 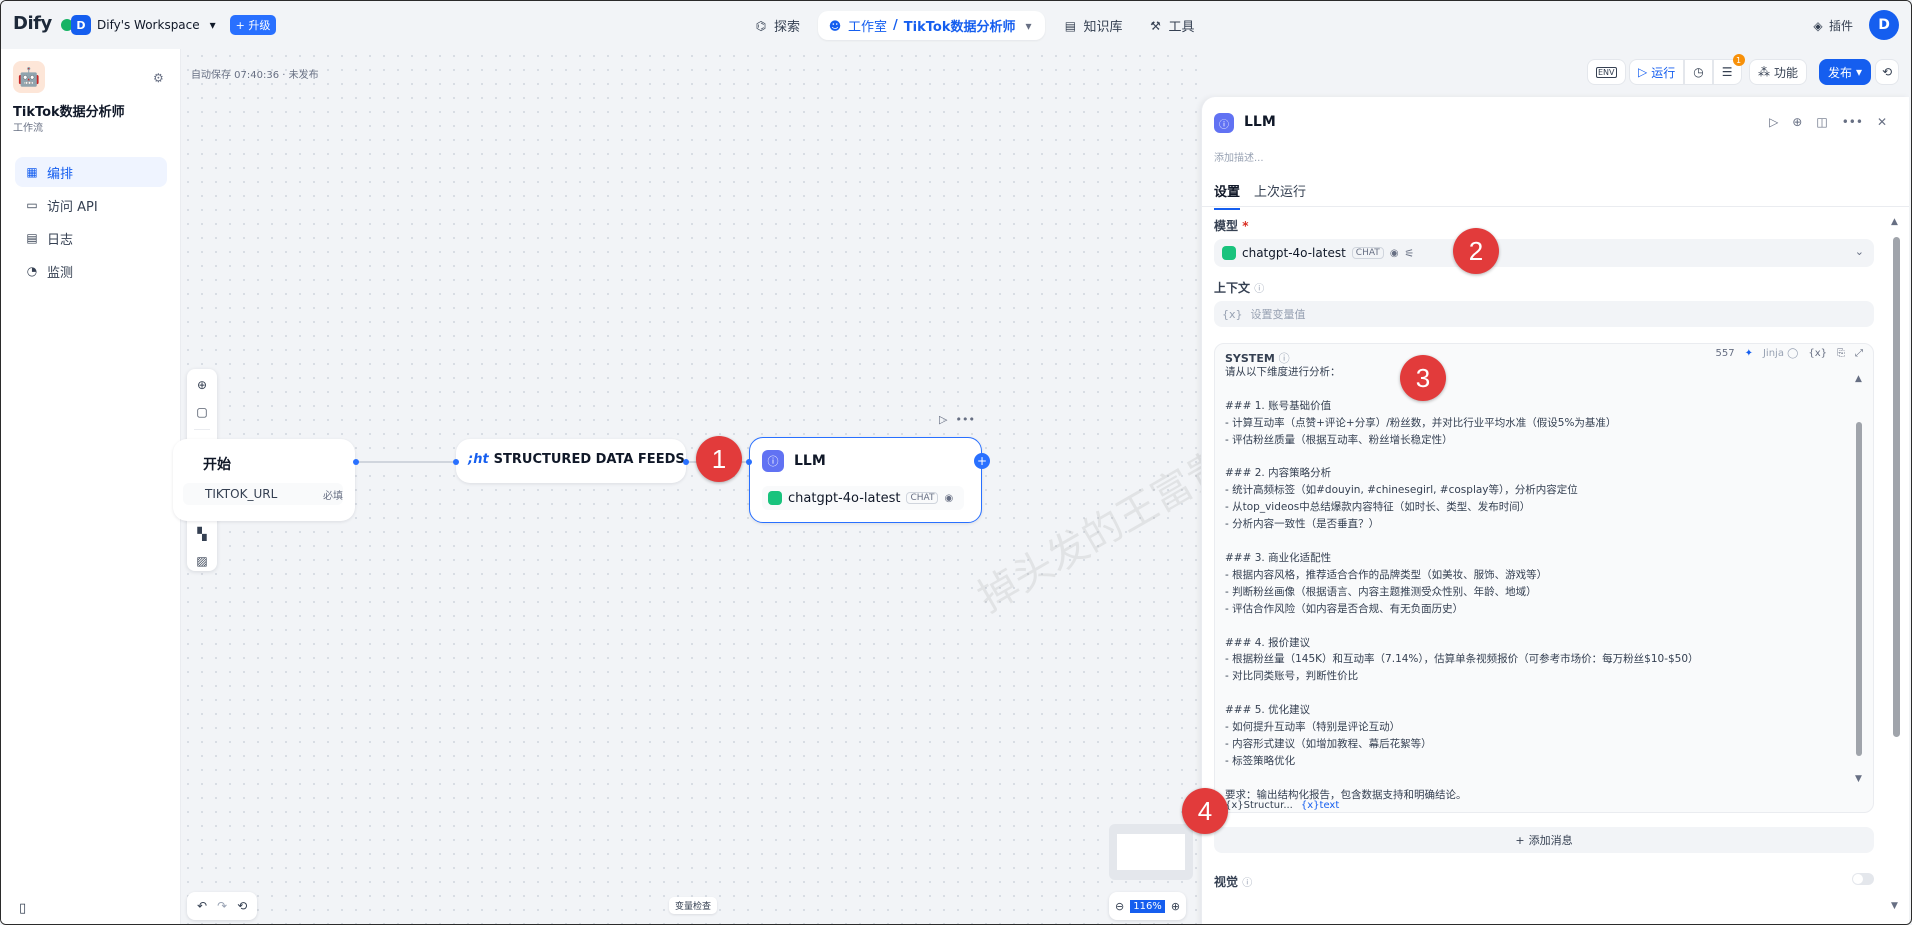 I want to click on llm-node-icon: ⓘ, so click(x=773, y=461).